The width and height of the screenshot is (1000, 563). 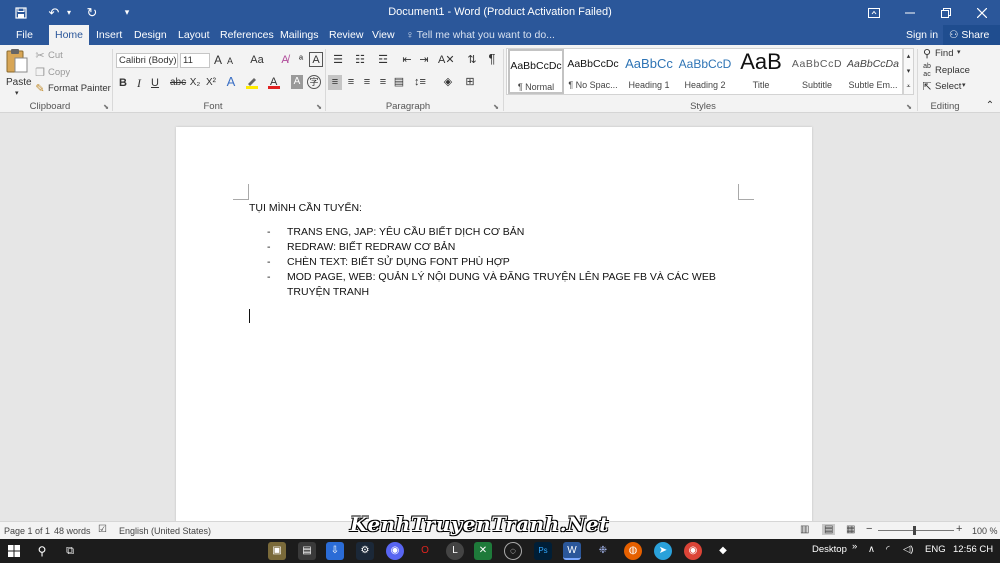 What do you see at coordinates (829, 529) in the screenshot?
I see `print-layout-icon: ▤` at bounding box center [829, 529].